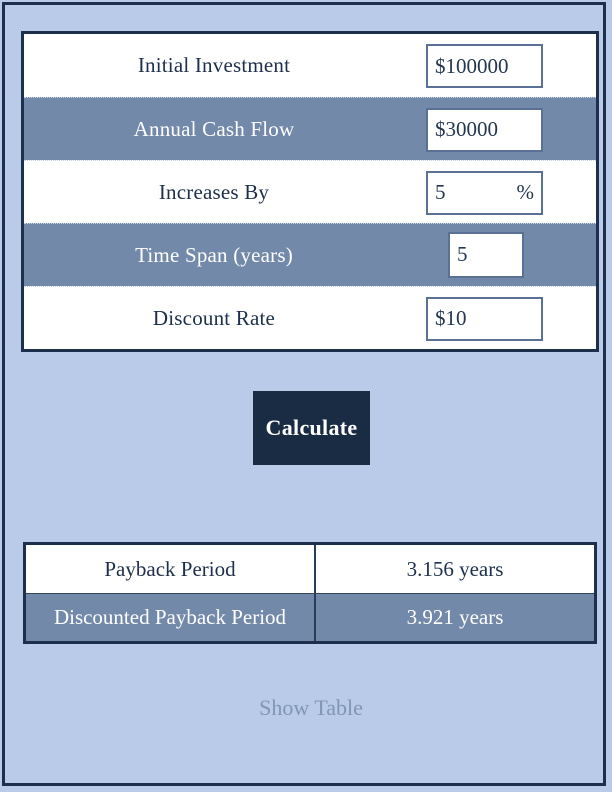 The height and width of the screenshot is (792, 612). Describe the element at coordinates (214, 317) in the screenshot. I see `label-discount-rate: Discount Rate` at that location.